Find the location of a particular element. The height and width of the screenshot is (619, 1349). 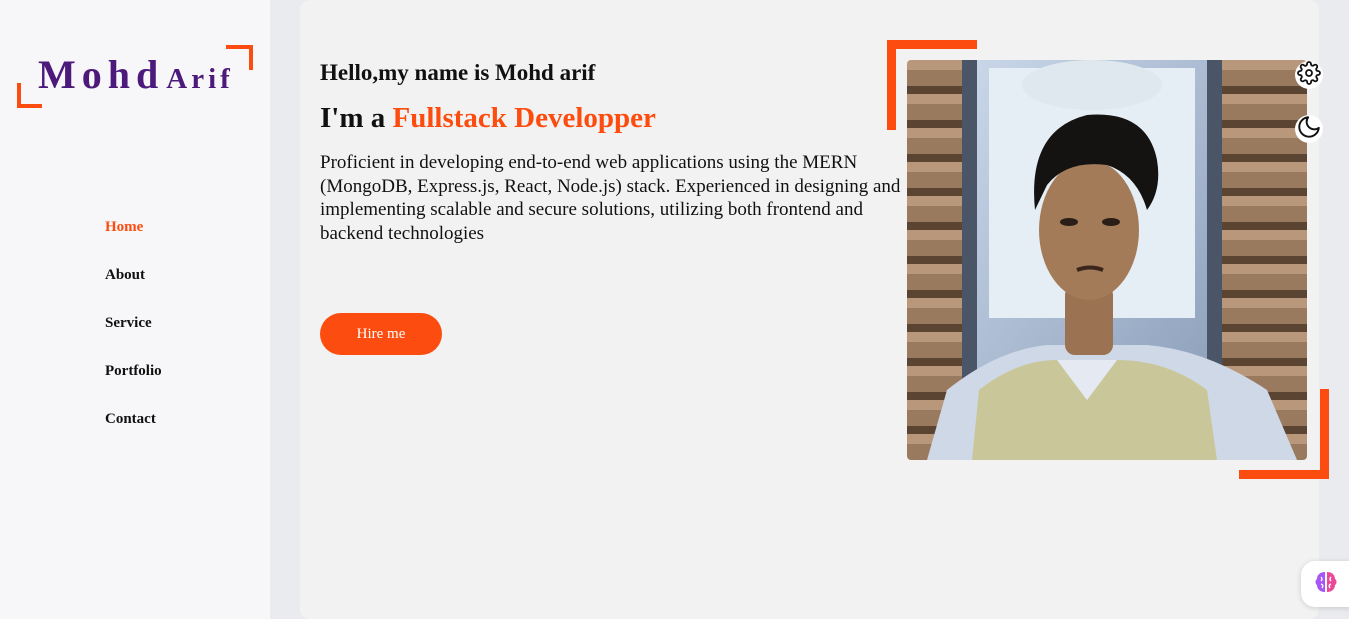

main-nav: Home About Service Portfolio Contact is located at coordinates (133, 338).